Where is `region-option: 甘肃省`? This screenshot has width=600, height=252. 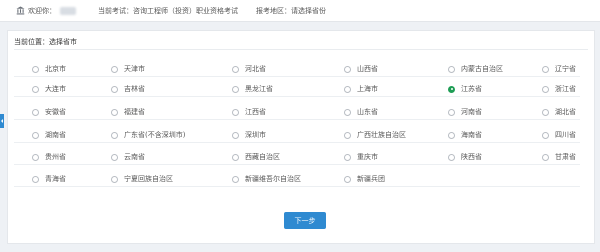
region-option: 甘肃省 is located at coordinates (559, 157).